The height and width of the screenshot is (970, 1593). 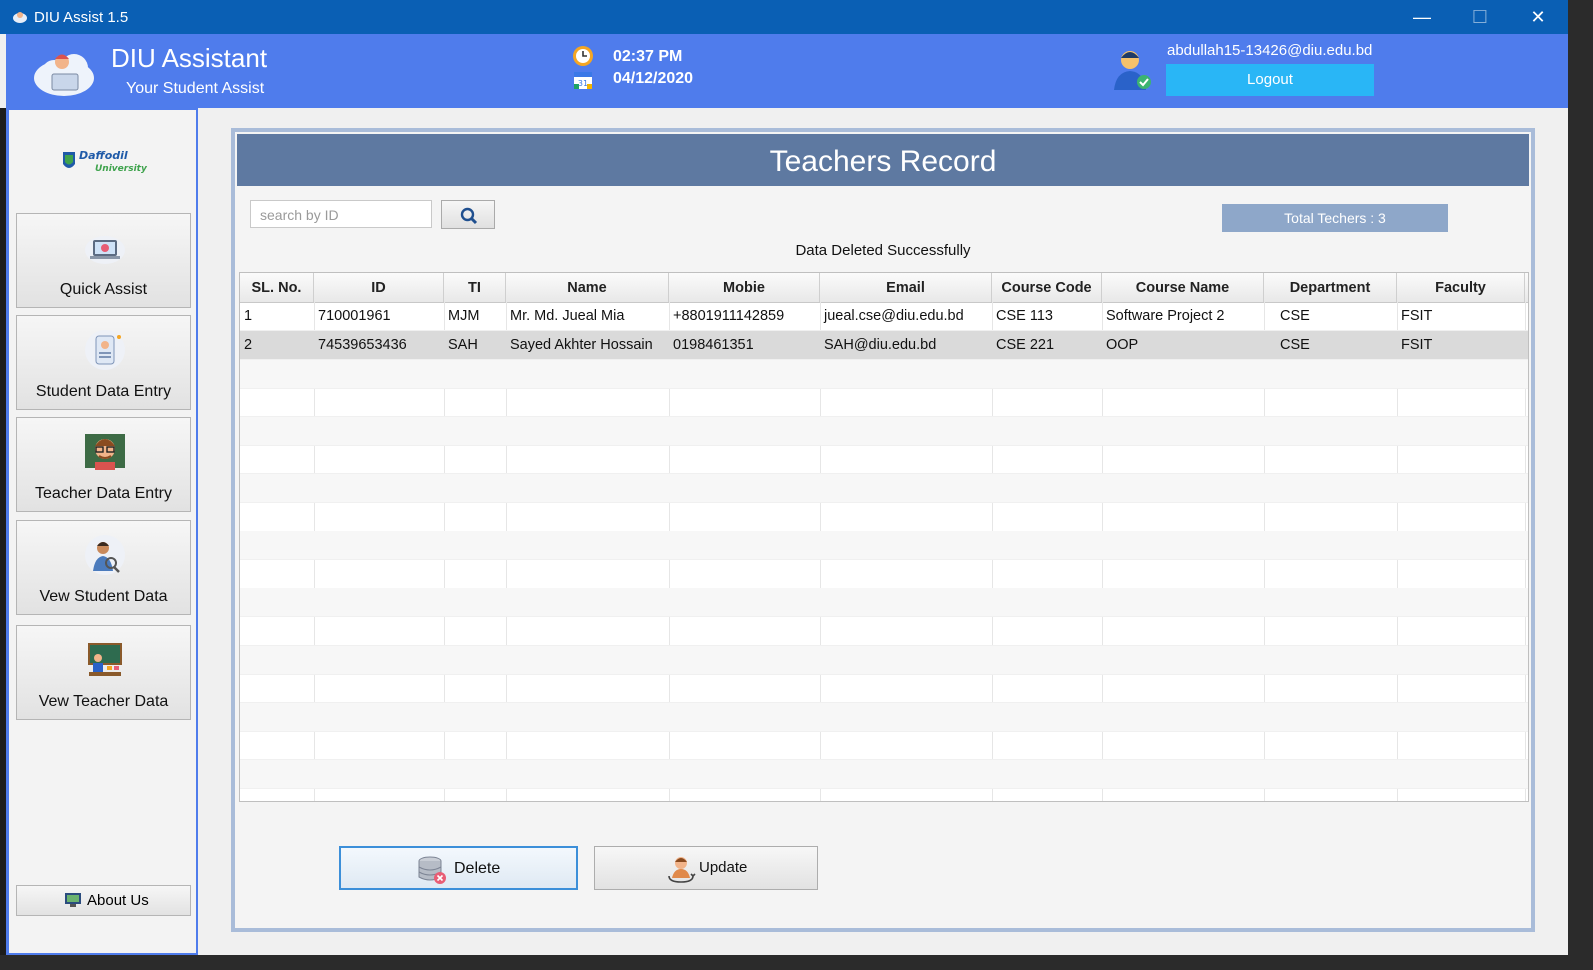 I want to click on column-header-course-code: Course Code, so click(x=1047, y=287).